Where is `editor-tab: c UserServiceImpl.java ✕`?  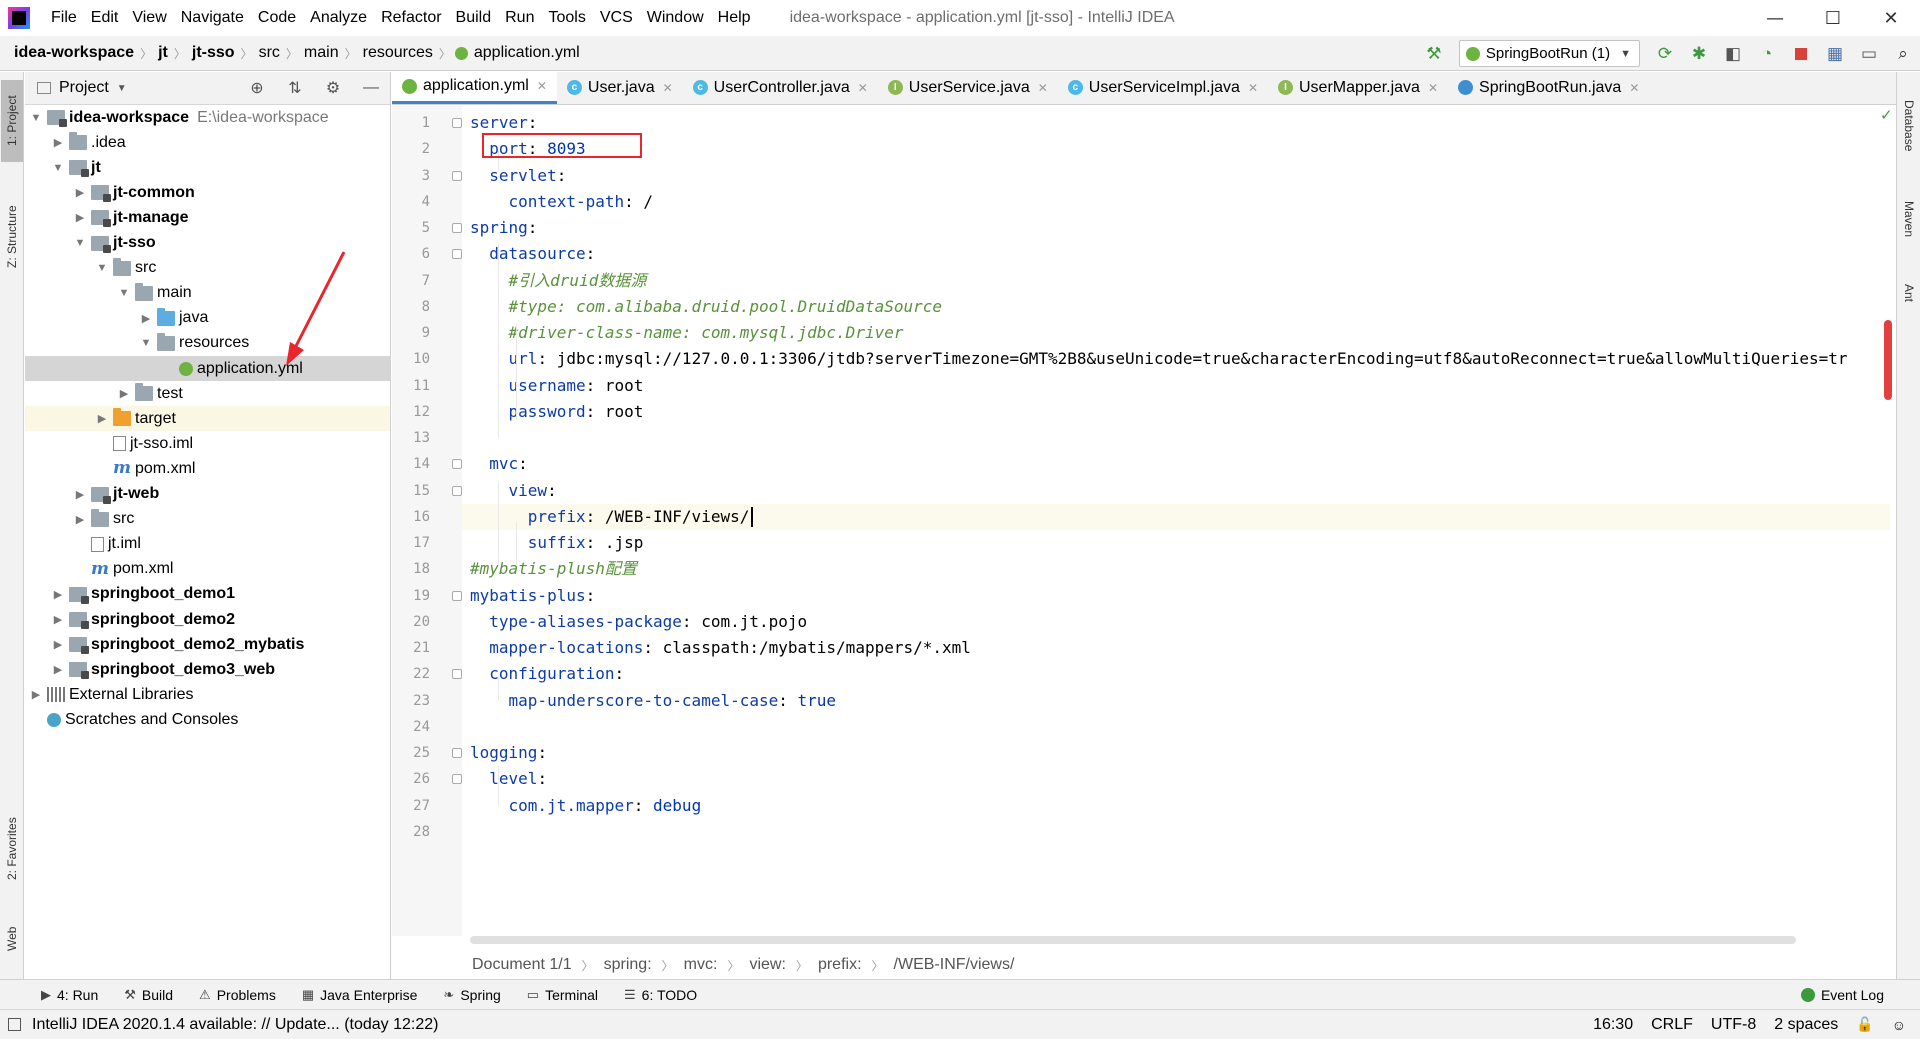 editor-tab: c UserServiceImpl.java ✕ is located at coordinates (1163, 87).